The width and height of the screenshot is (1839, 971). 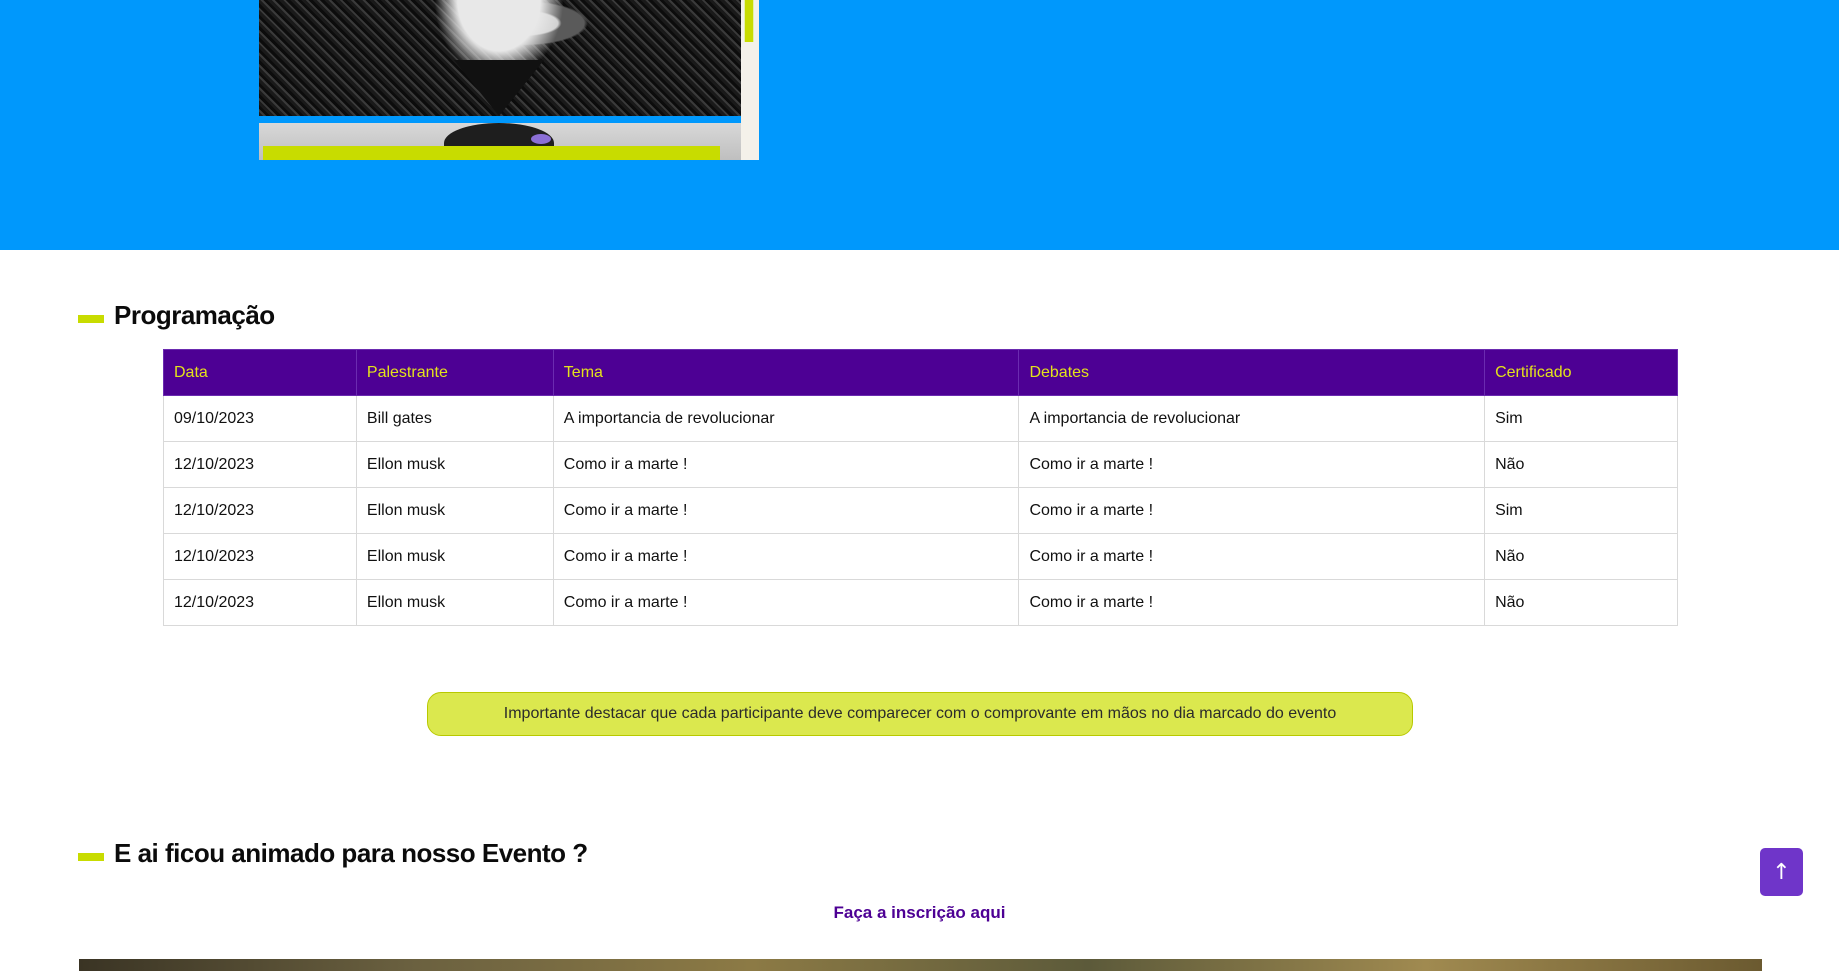 What do you see at coordinates (260, 372) in the screenshot?
I see `header-data: Data` at bounding box center [260, 372].